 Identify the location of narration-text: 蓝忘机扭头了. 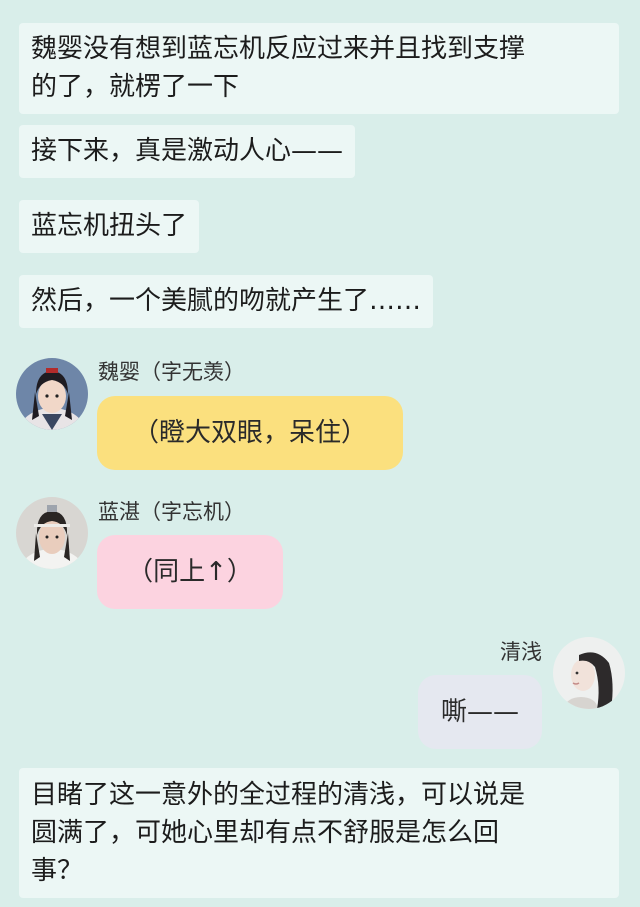
(109, 226).